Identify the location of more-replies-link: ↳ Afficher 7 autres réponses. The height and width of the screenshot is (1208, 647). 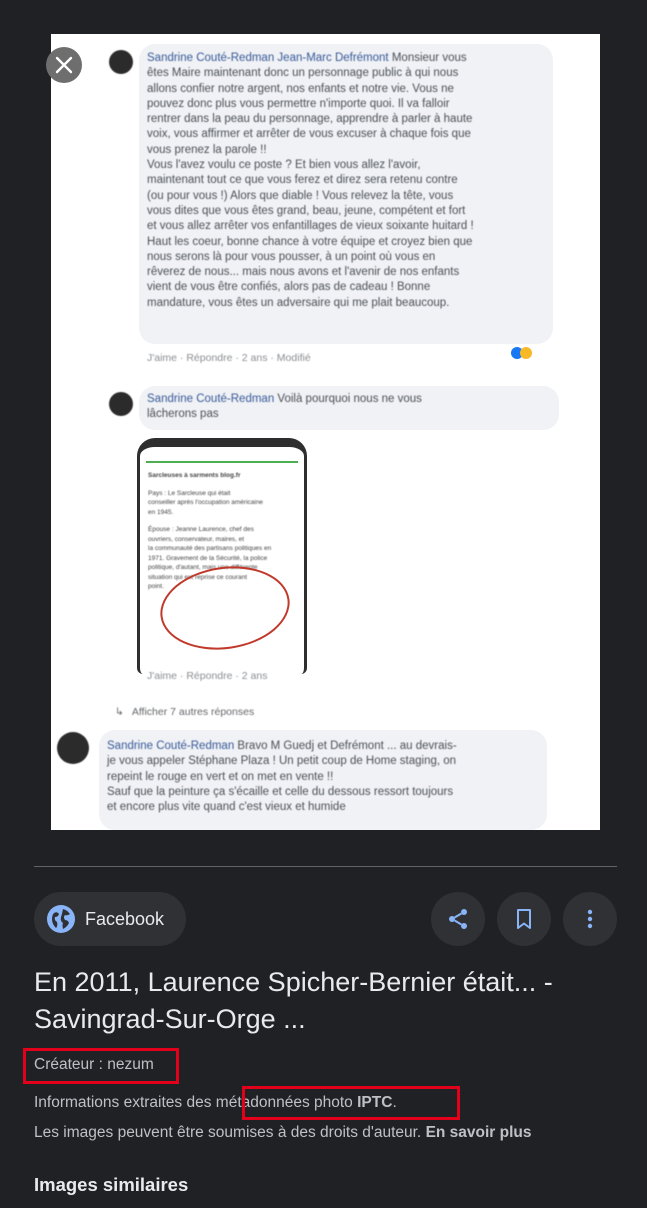
(184, 712).